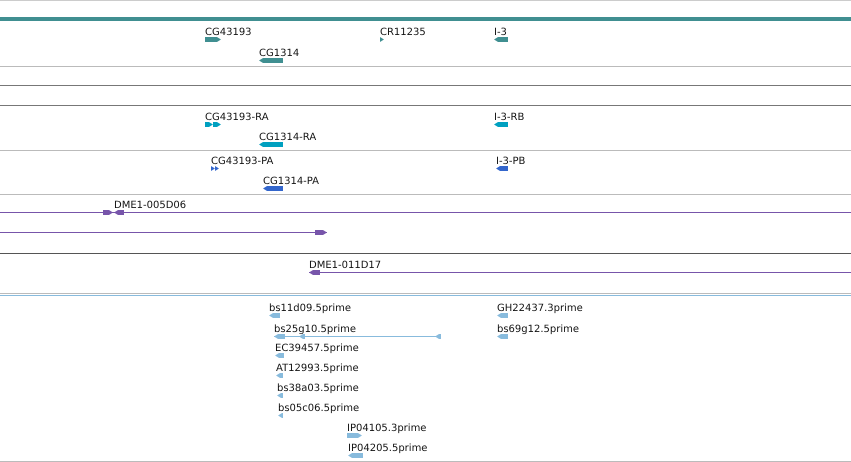 This screenshot has width=851, height=462. What do you see at coordinates (500, 32) in the screenshot?
I see `feature-label: I-3` at bounding box center [500, 32].